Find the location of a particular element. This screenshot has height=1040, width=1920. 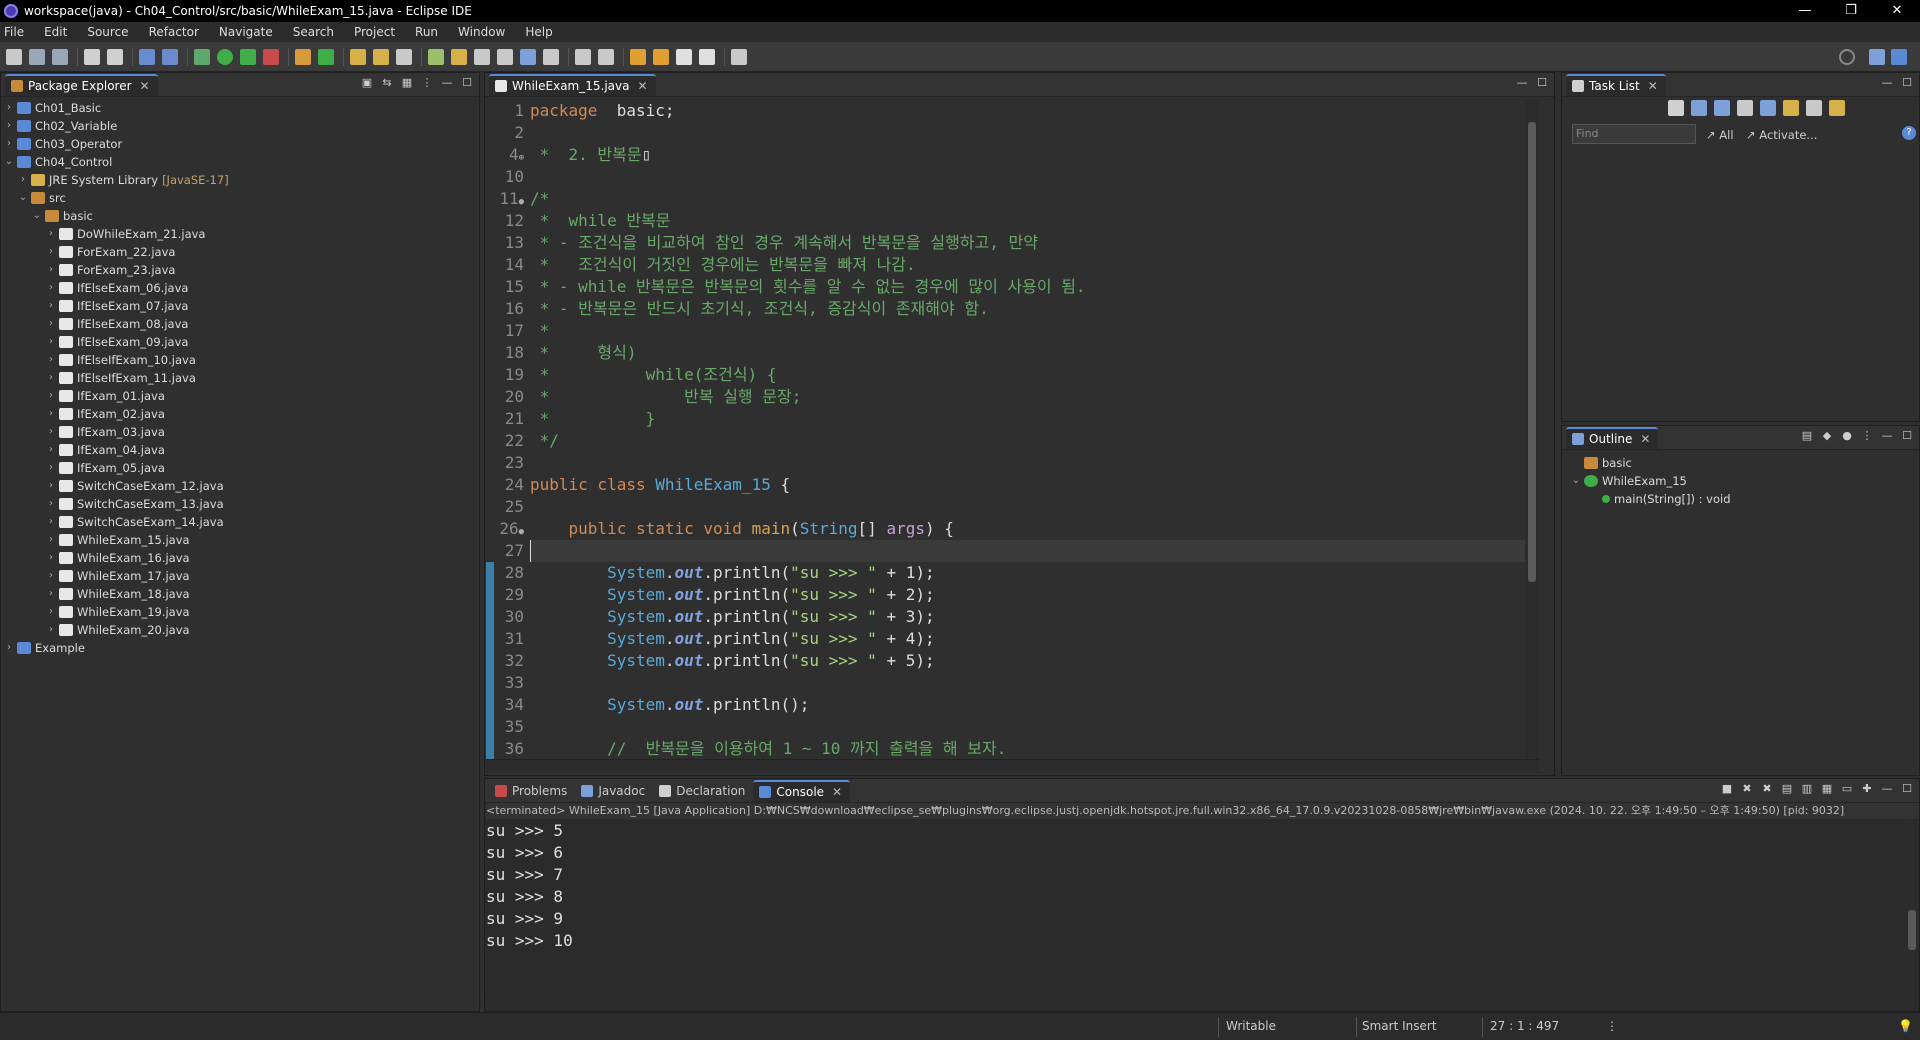

minimize-button: — is located at coordinates (1805, 11).